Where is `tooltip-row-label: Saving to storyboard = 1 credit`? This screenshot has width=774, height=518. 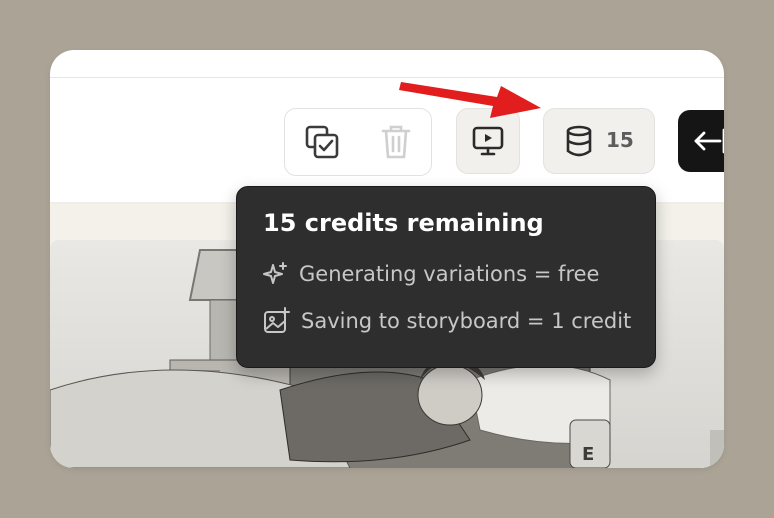 tooltip-row-label: Saving to storyboard = 1 credit is located at coordinates (466, 320).